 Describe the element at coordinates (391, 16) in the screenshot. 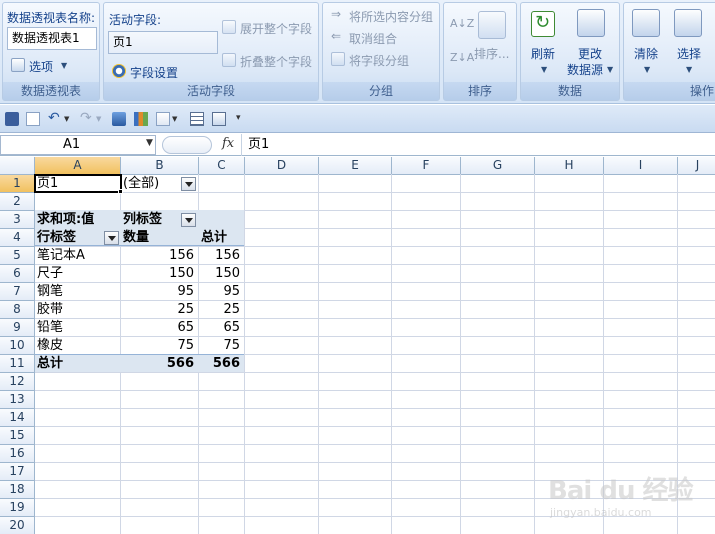

I see `group-selection-button: 将所选内容分组` at that location.